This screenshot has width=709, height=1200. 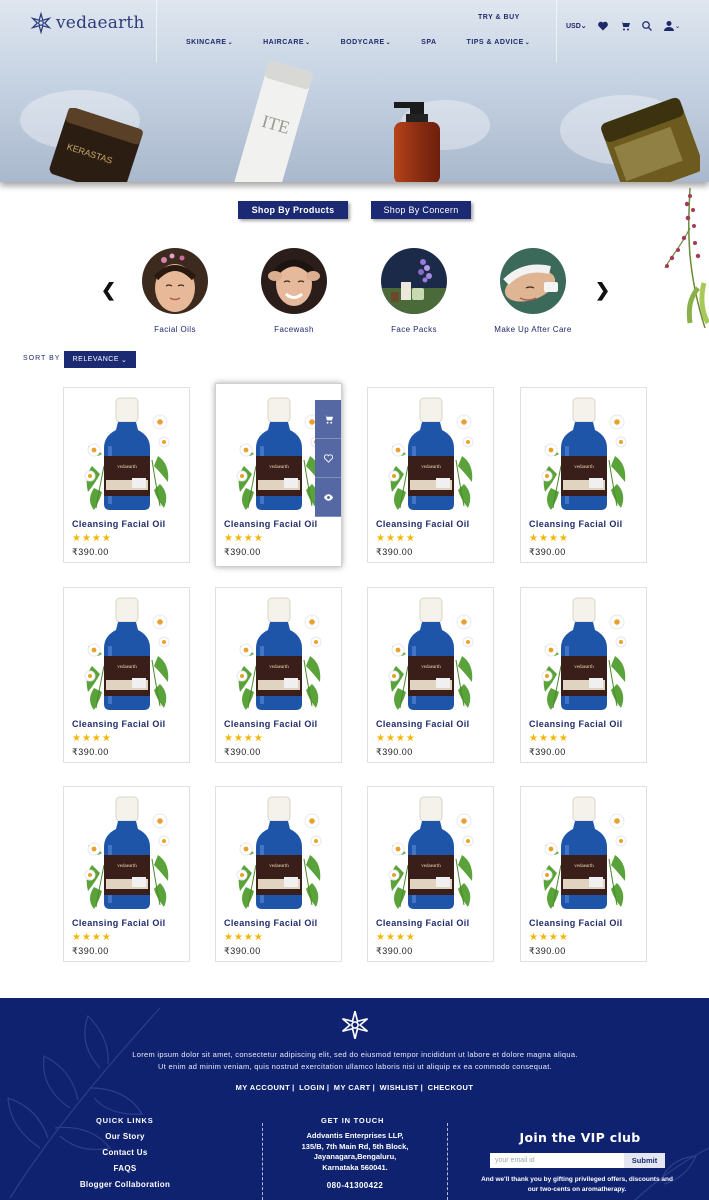 I want to click on nav-tips-advice: TIPS & ADVICE⌄, so click(x=499, y=42).